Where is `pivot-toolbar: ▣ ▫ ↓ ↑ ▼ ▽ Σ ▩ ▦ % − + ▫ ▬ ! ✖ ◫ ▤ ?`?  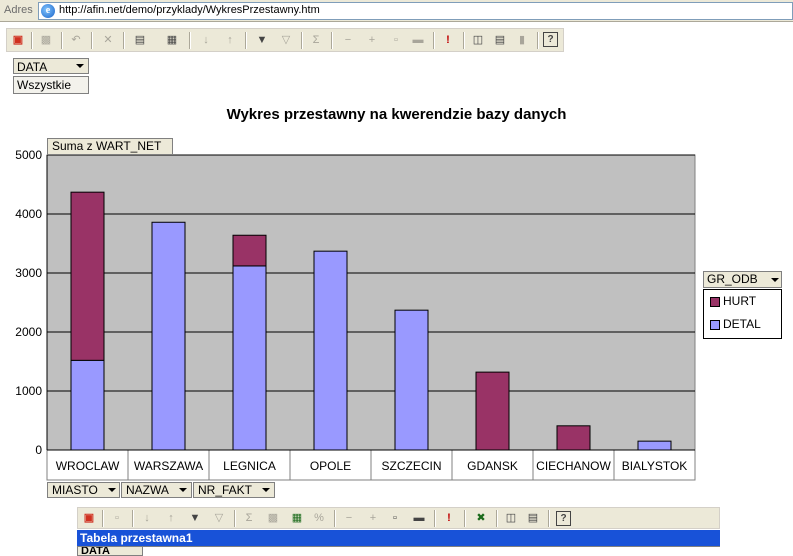 pivot-toolbar: ▣ ▫ ↓ ↑ ▼ ▽ Σ ▩ ▦ % − + ▫ ▬ ! ✖ ◫ ▤ ? is located at coordinates (398, 518).